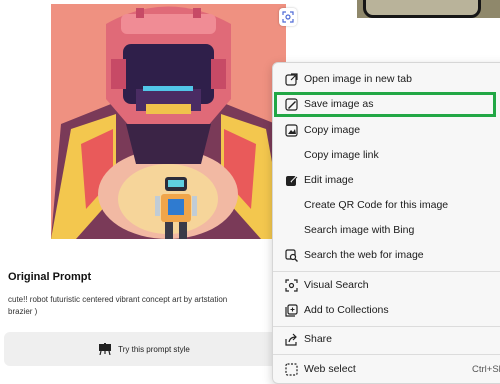 This screenshot has width=500, height=384. I want to click on menu-item-copy-image-link: Copy image link, so click(386, 155).